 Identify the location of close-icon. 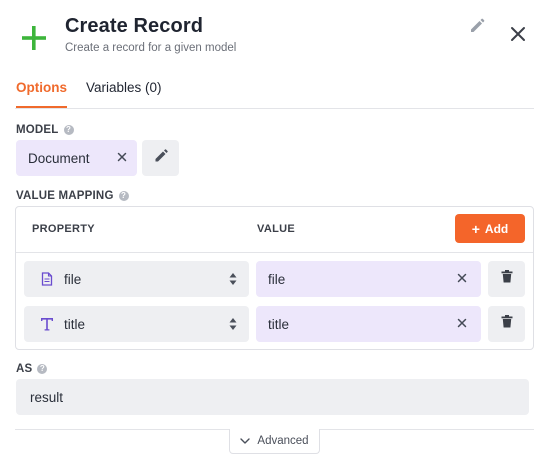
(518, 36).